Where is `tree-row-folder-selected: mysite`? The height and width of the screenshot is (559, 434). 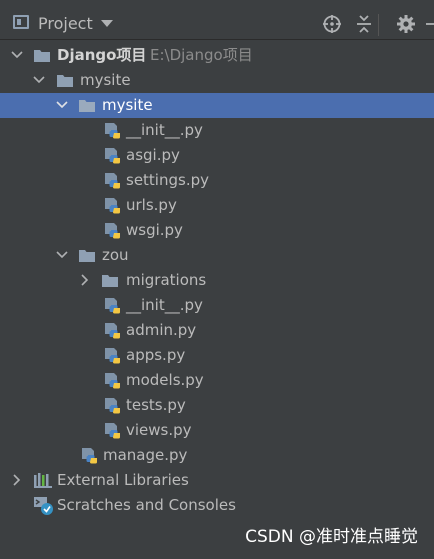
tree-row-folder-selected: mysite is located at coordinates (217, 105).